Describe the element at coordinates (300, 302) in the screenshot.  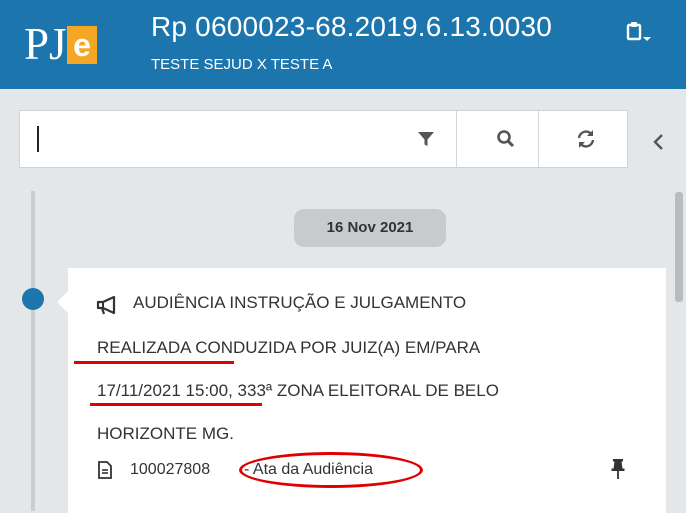
I see `event-text-line-1: AUDIÊNCIA INSTRUÇÃO E JULGAMENTO` at that location.